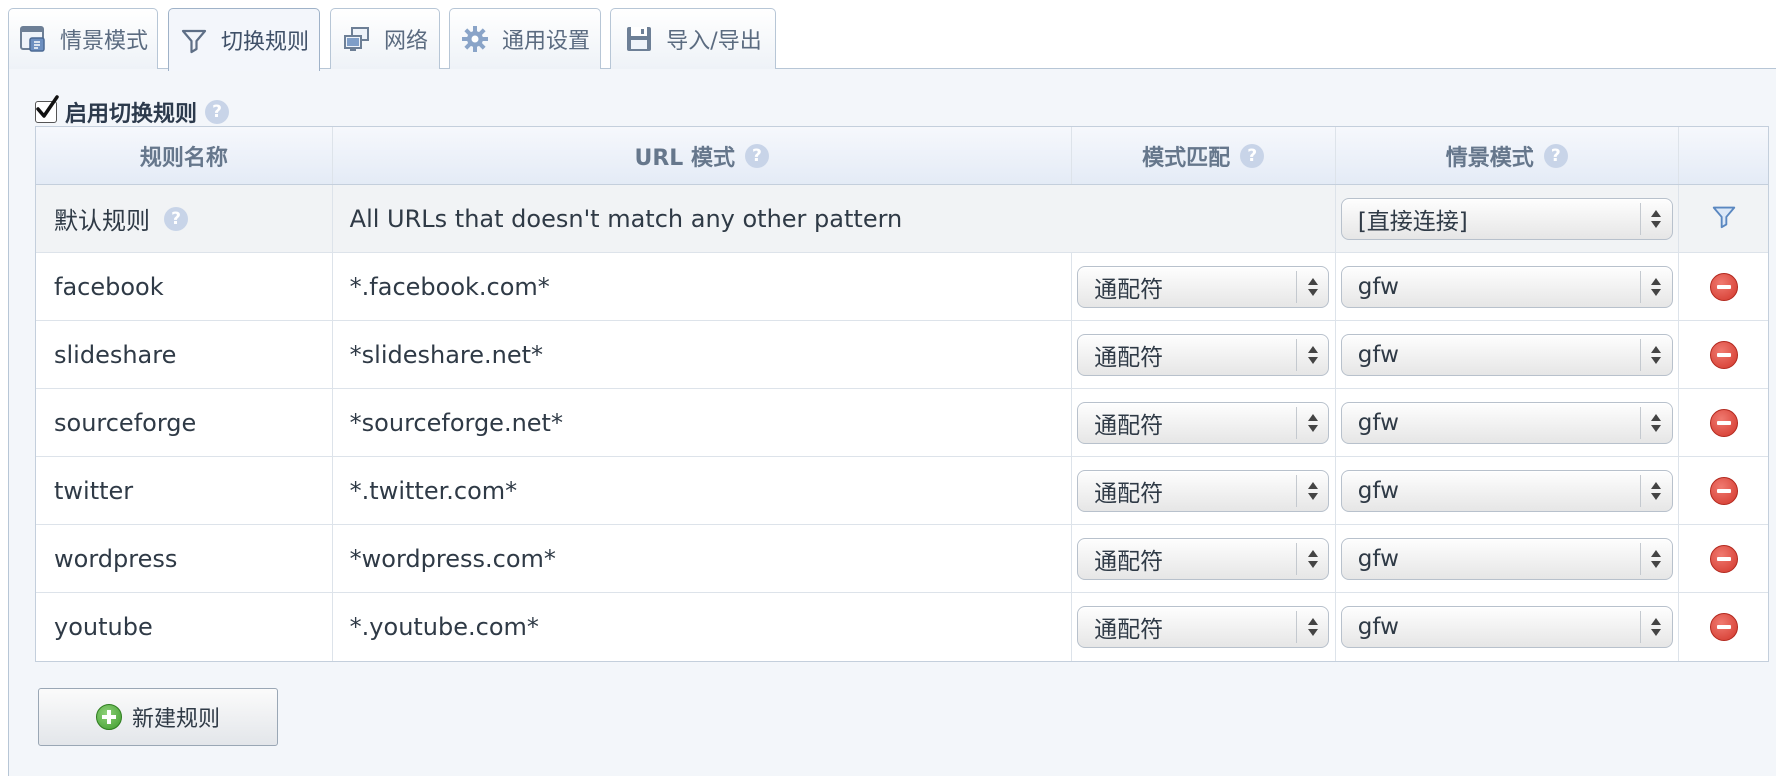 The height and width of the screenshot is (776, 1776). Describe the element at coordinates (405, 41) in the screenshot. I see `tab-label: 网络` at that location.